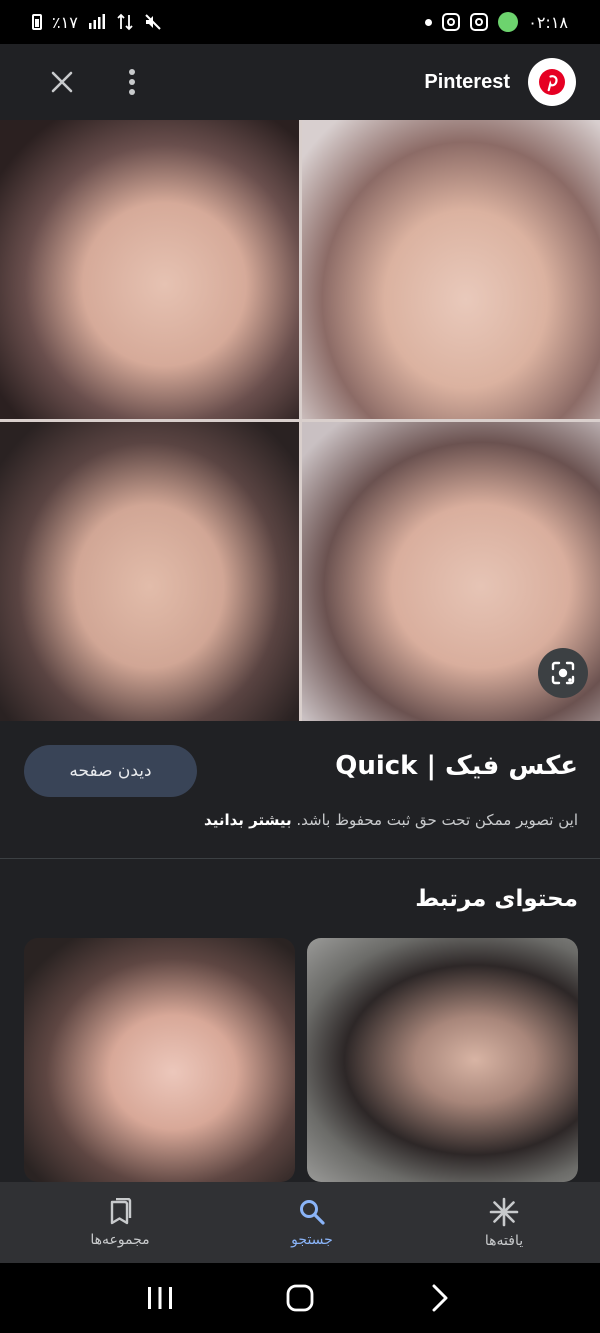 This screenshot has height=1333, width=600. Describe the element at coordinates (110, 771) in the screenshot. I see `visit-page-button: دیدن صفحه` at that location.